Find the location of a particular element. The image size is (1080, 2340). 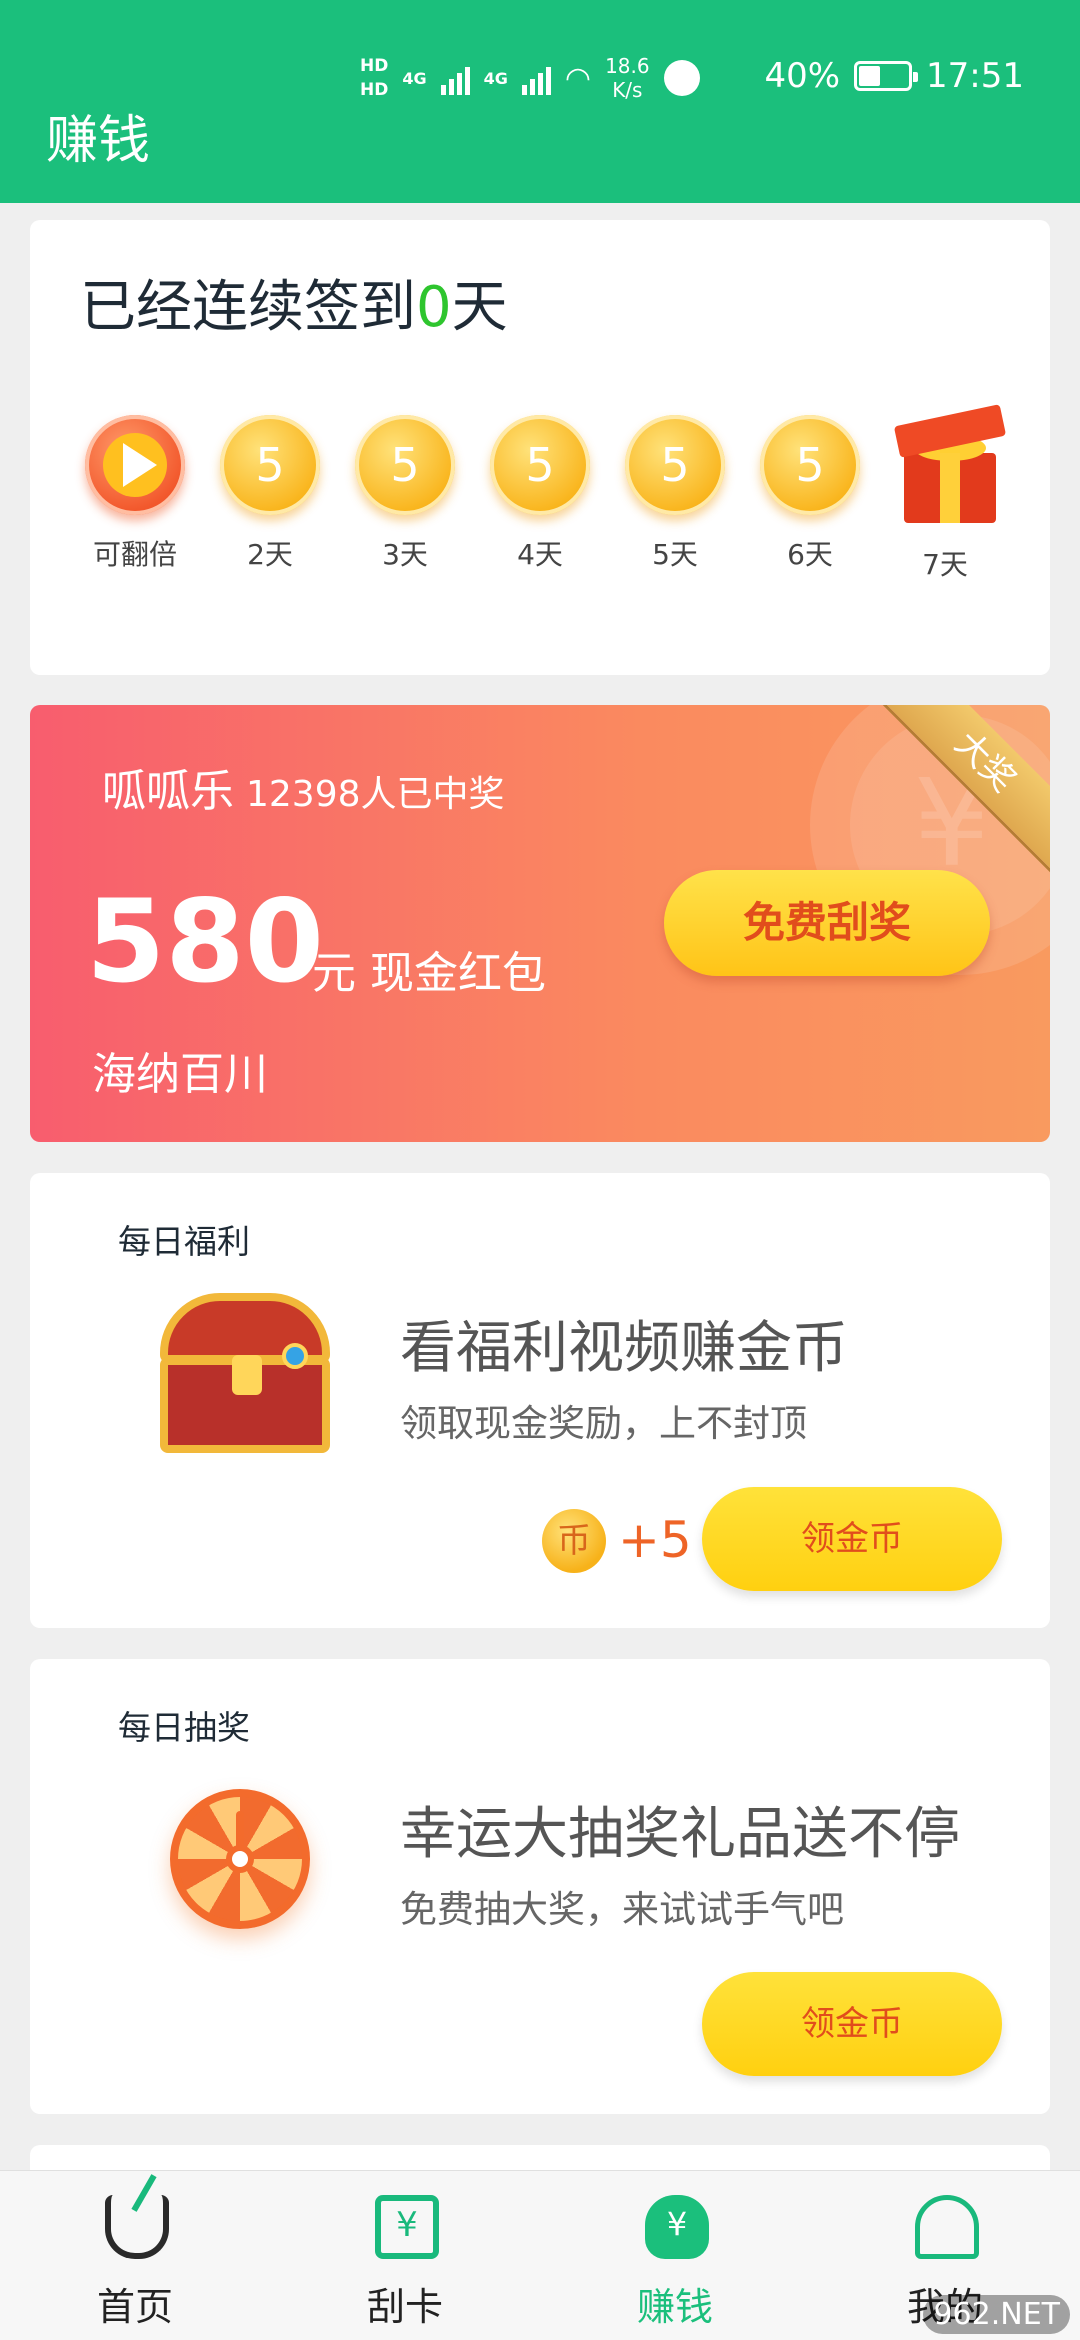

lottery-claim-button: 领金币 is located at coordinates (852, 2024).